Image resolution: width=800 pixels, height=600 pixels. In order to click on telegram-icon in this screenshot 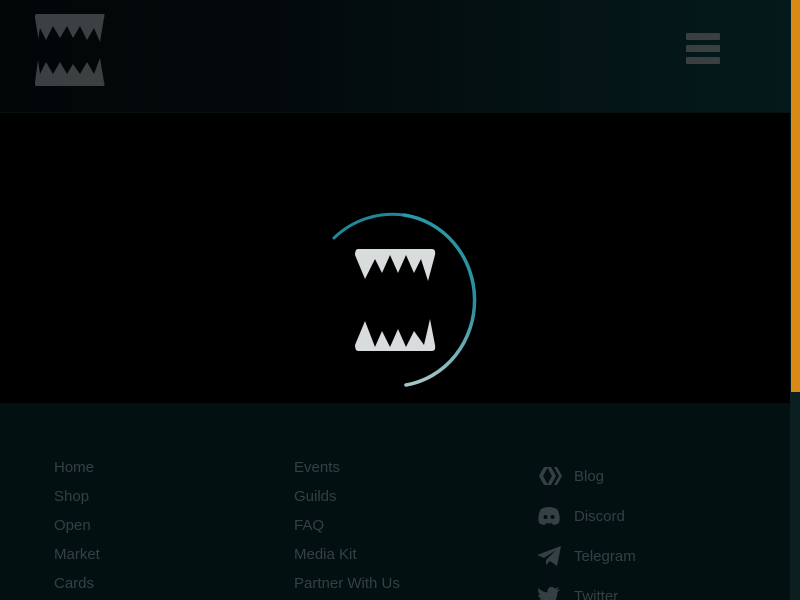, I will do `click(549, 556)`.